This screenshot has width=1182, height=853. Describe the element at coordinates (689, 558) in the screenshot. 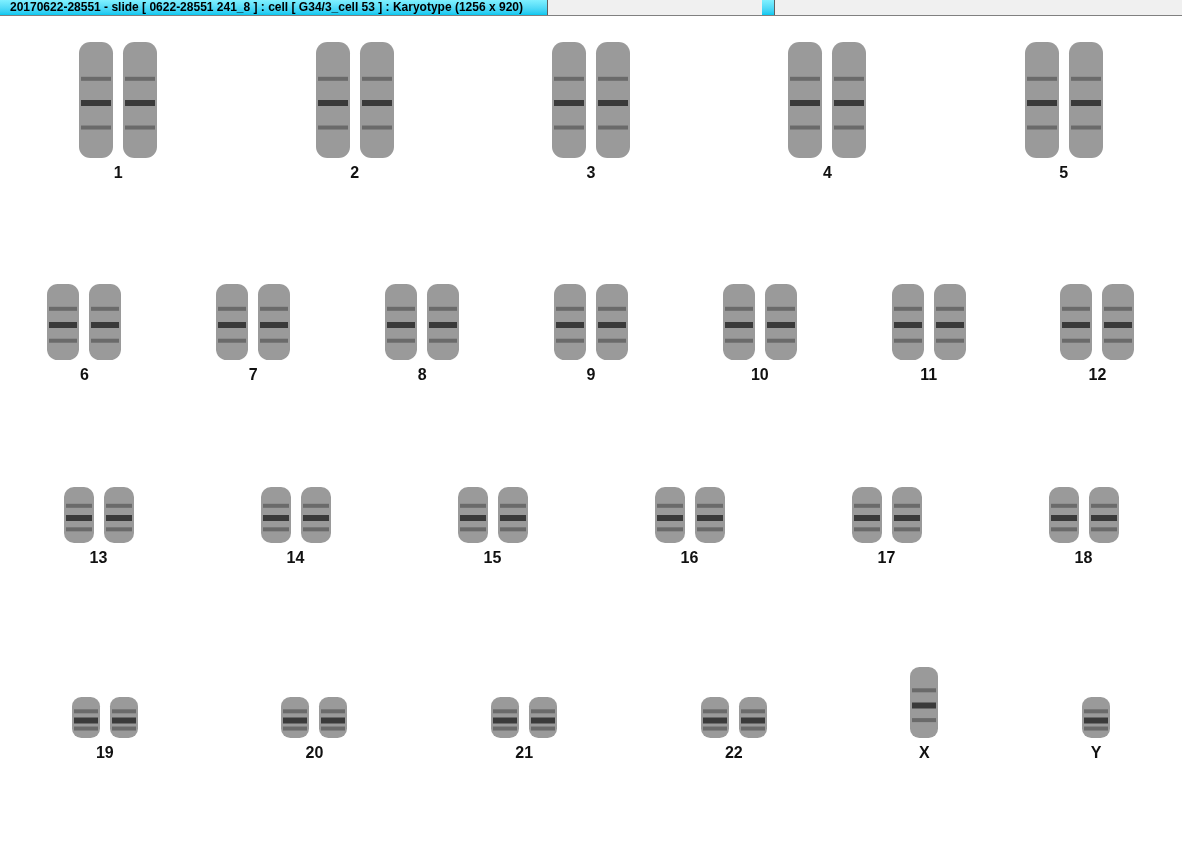

I see `chromosome-label: 16` at that location.